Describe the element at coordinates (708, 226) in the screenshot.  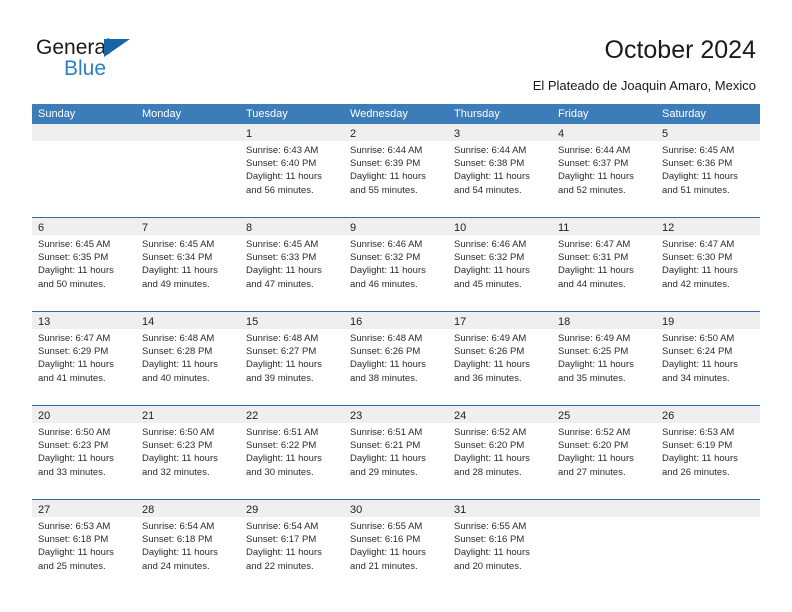
I see `day-number-band: 12` at that location.